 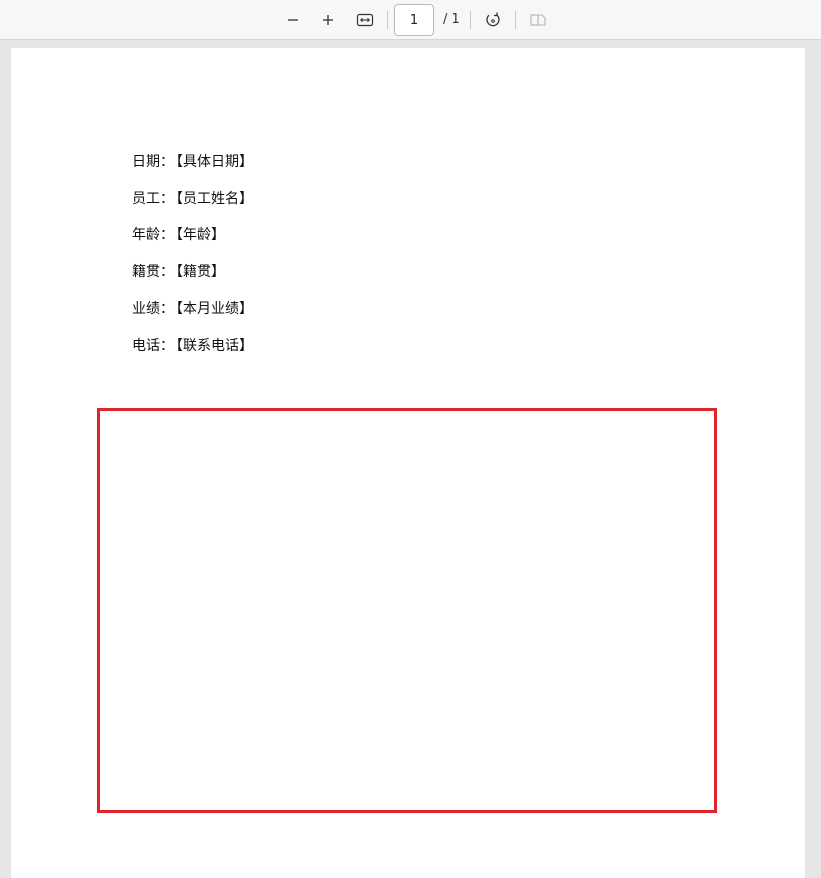 I want to click on field-label: 年龄：, so click(x=153, y=235).